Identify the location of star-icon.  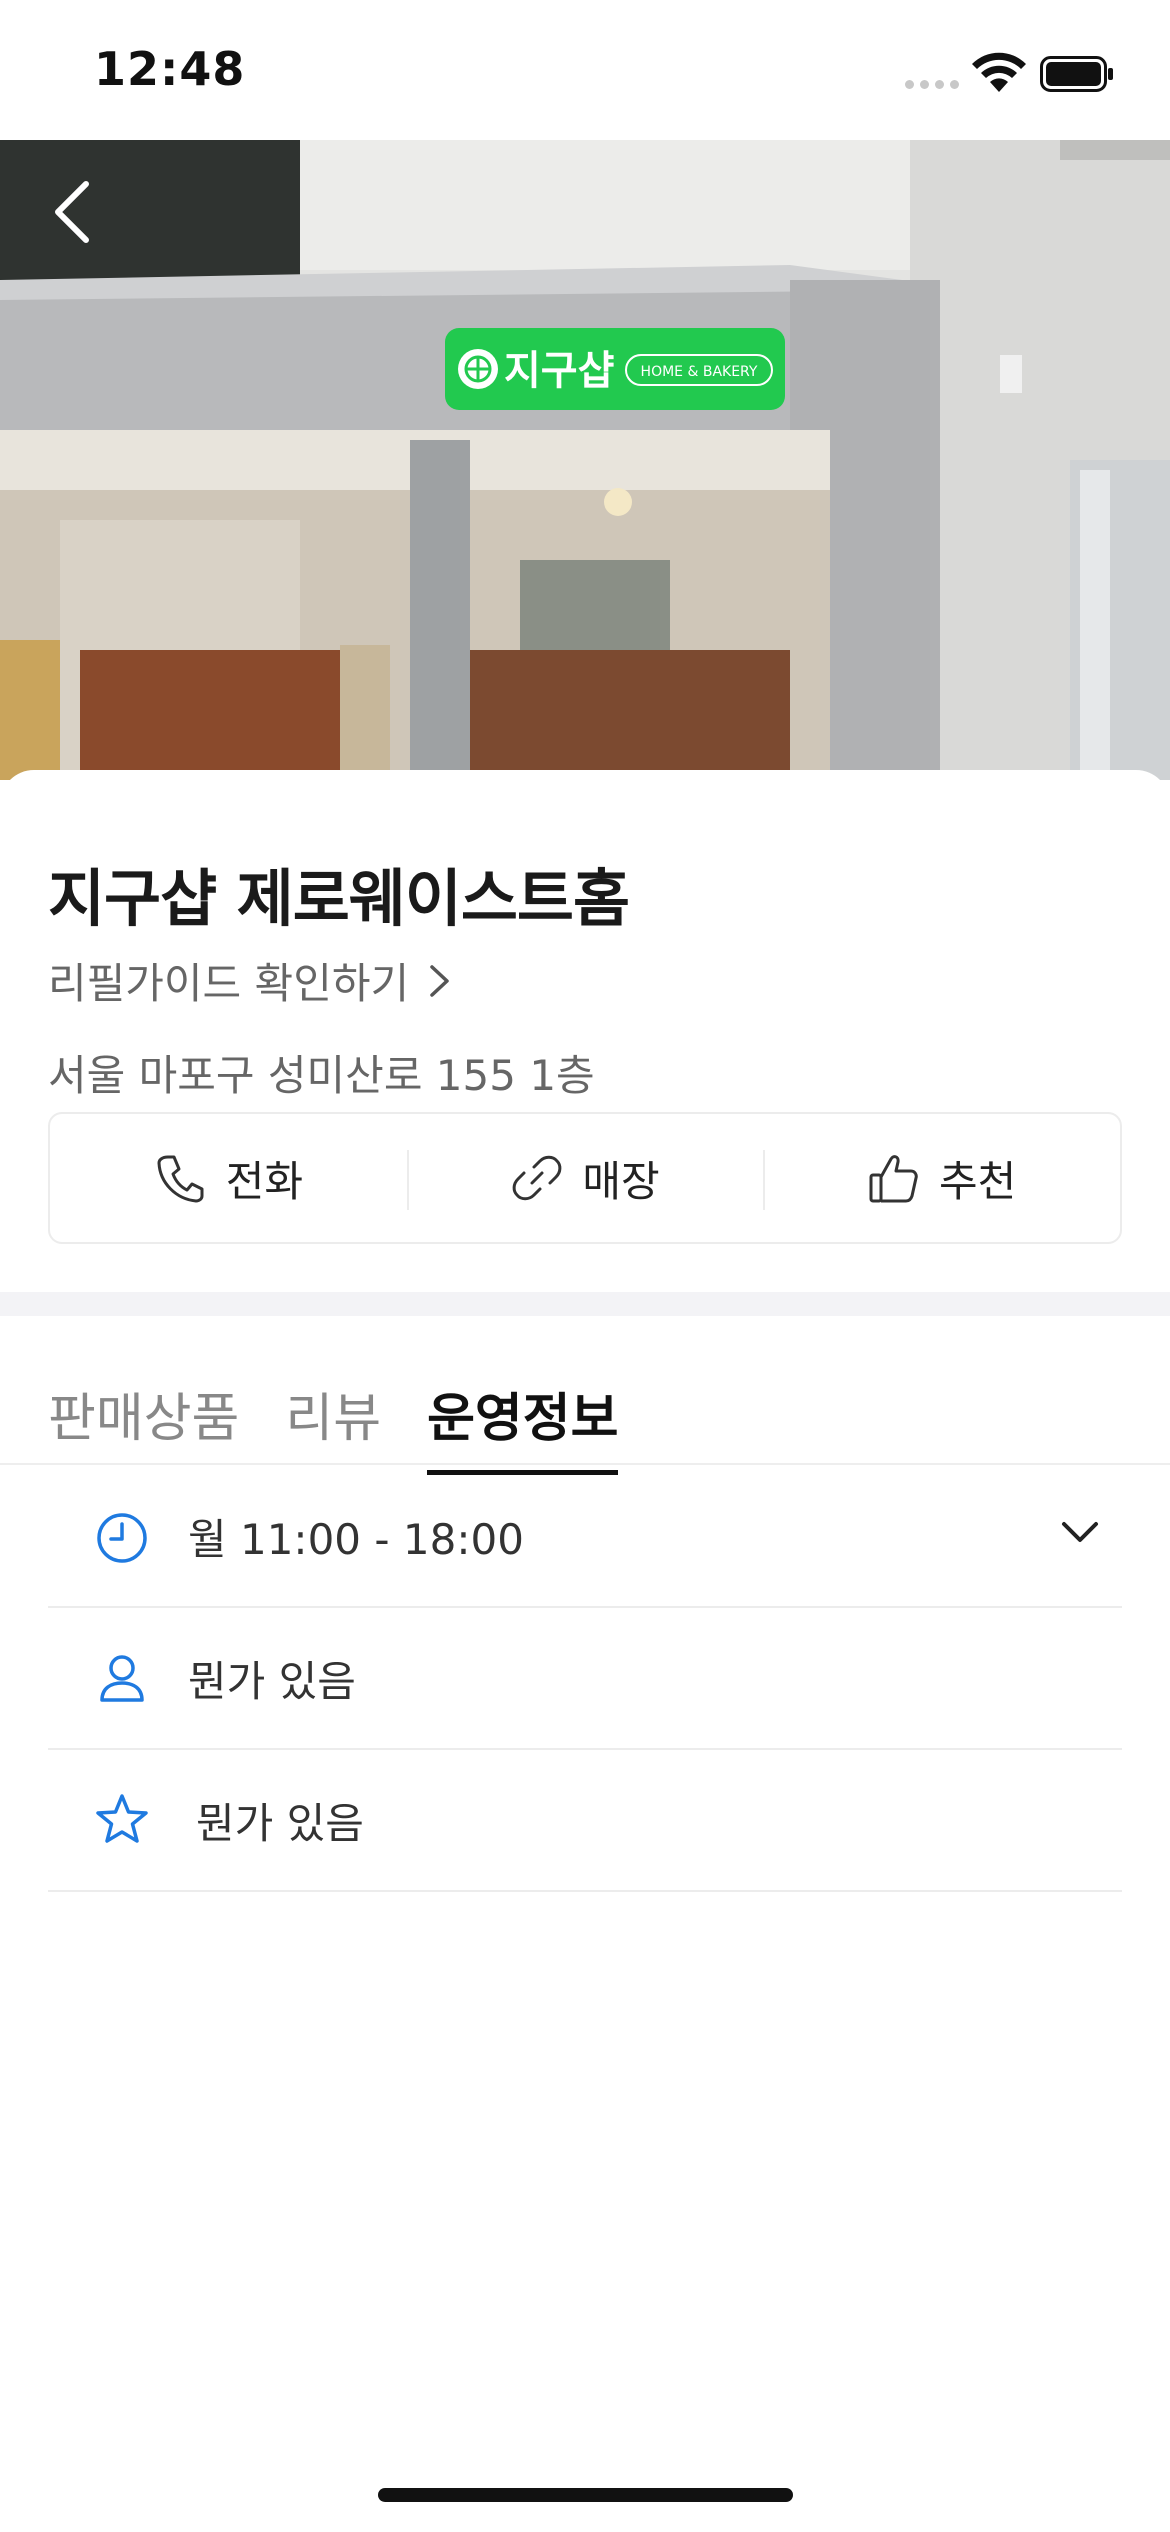
(122, 1820).